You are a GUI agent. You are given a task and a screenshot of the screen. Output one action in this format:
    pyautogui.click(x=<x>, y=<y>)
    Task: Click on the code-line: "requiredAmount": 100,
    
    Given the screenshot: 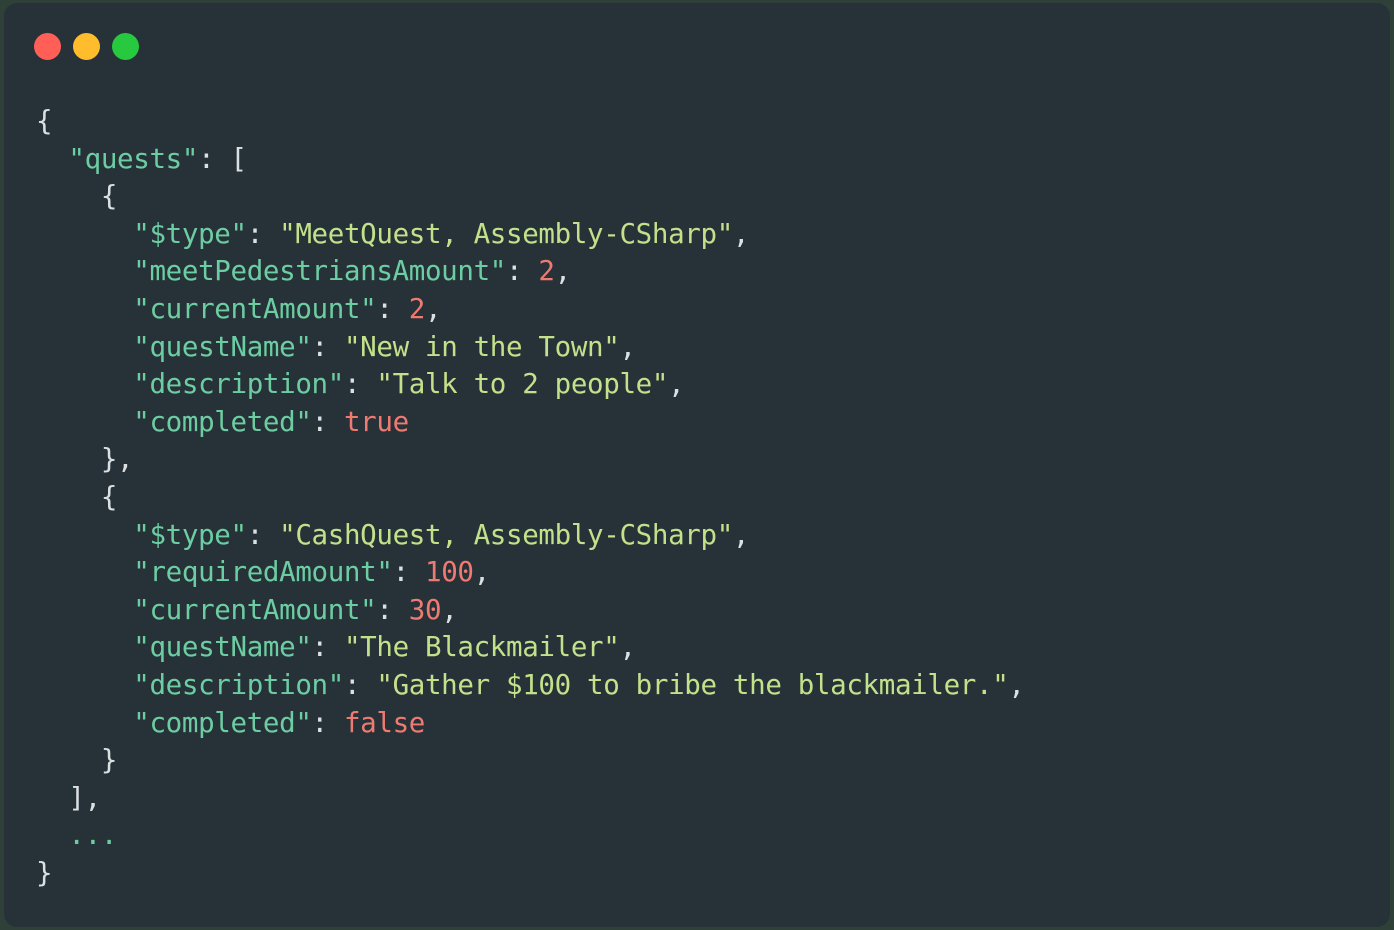 What is the action you would take?
    pyautogui.click(x=713, y=573)
    